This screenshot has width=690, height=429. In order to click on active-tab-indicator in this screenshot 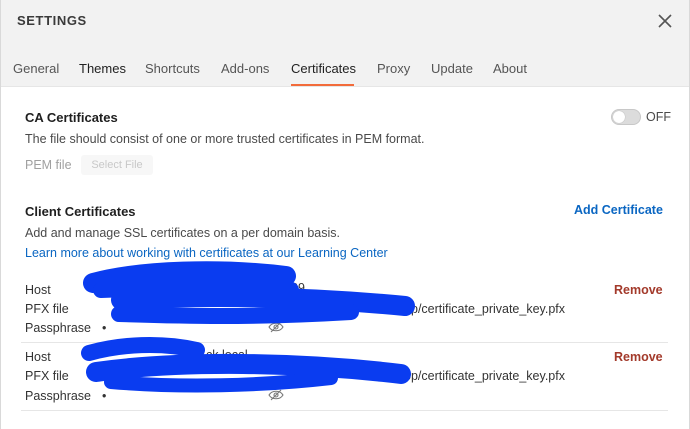, I will do `click(322, 85)`.